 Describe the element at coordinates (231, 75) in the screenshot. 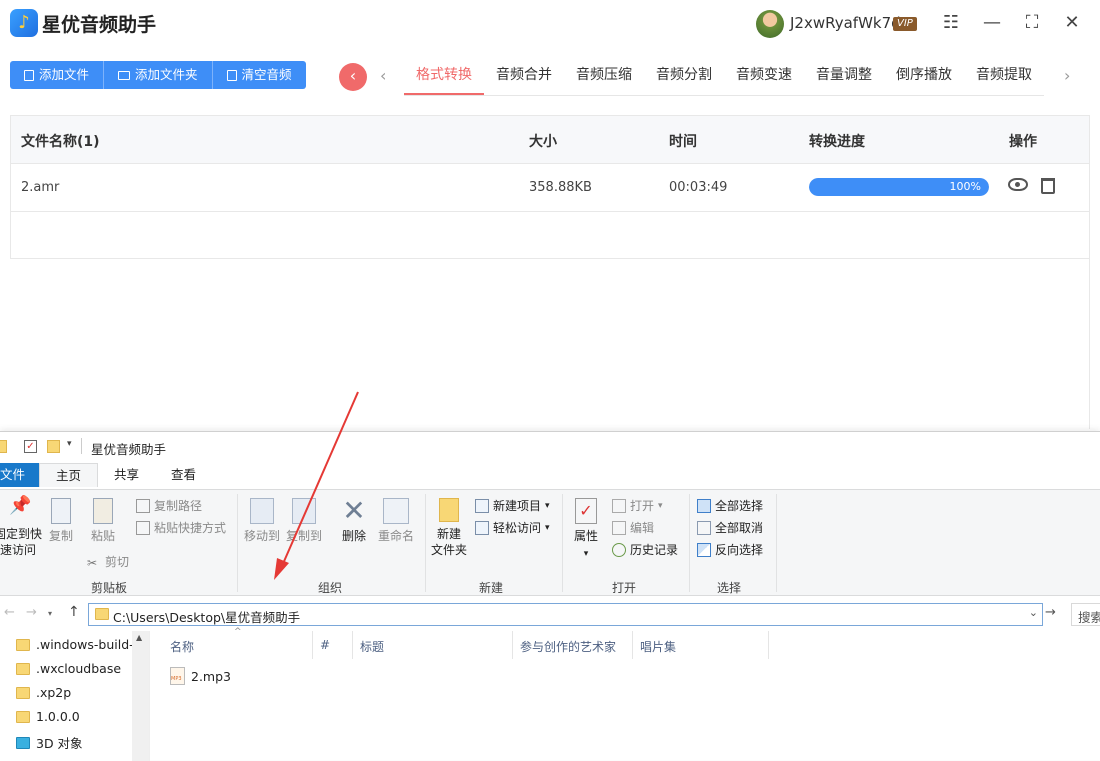

I see `trash-icon` at that location.